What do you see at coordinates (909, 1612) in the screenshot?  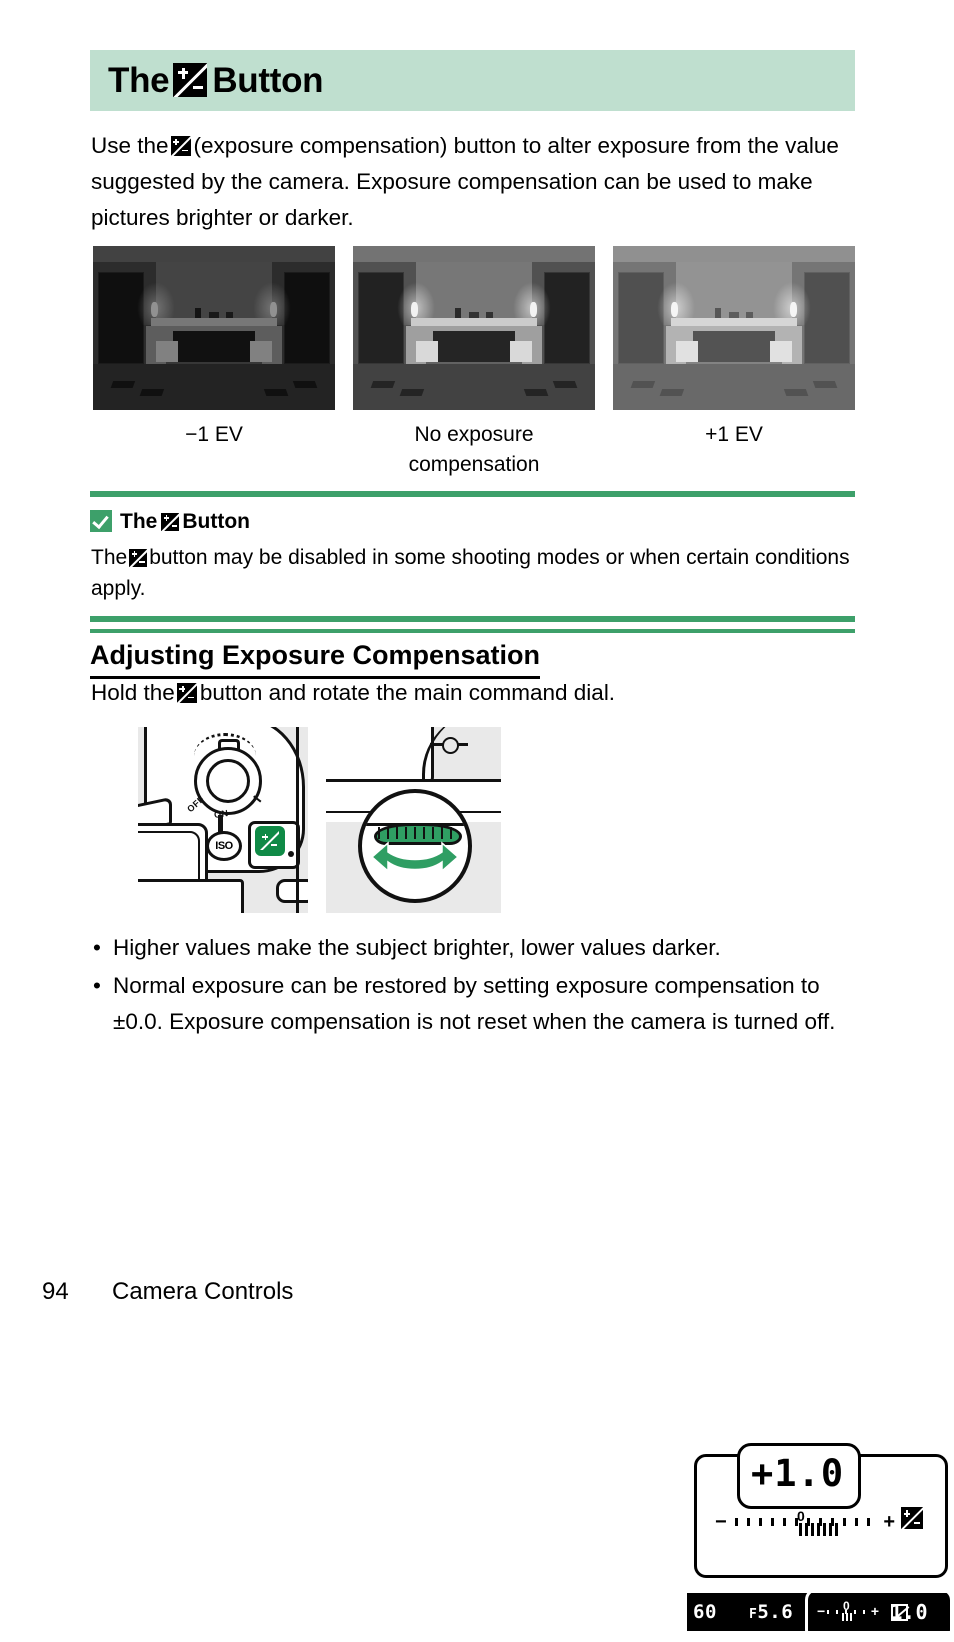 I see `viewfinder-compensation-value: 1.0` at bounding box center [909, 1612].